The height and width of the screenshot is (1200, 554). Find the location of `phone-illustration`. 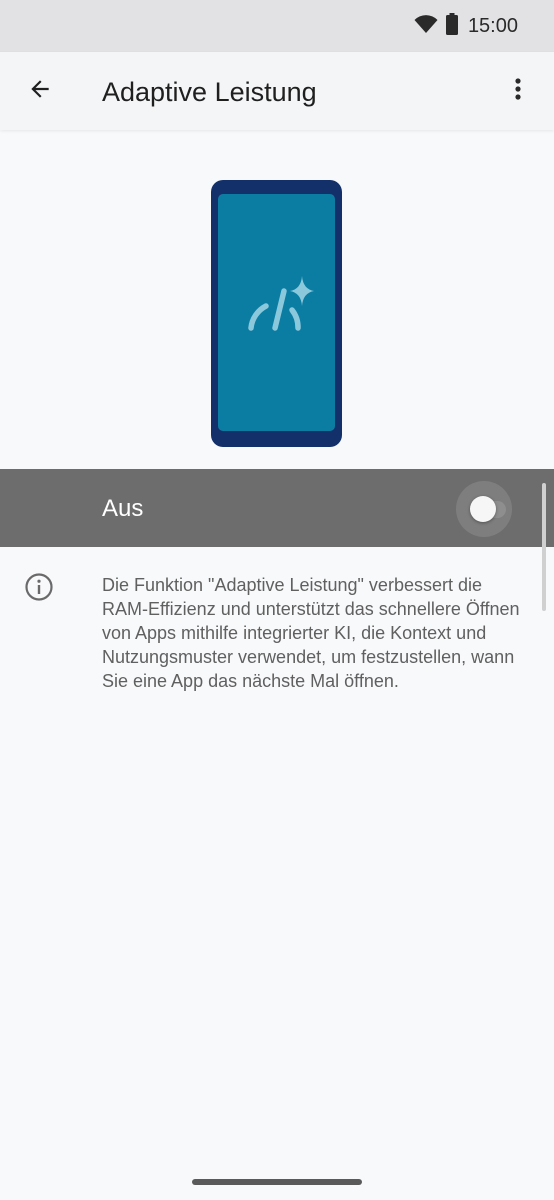

phone-illustration is located at coordinates (277, 314).